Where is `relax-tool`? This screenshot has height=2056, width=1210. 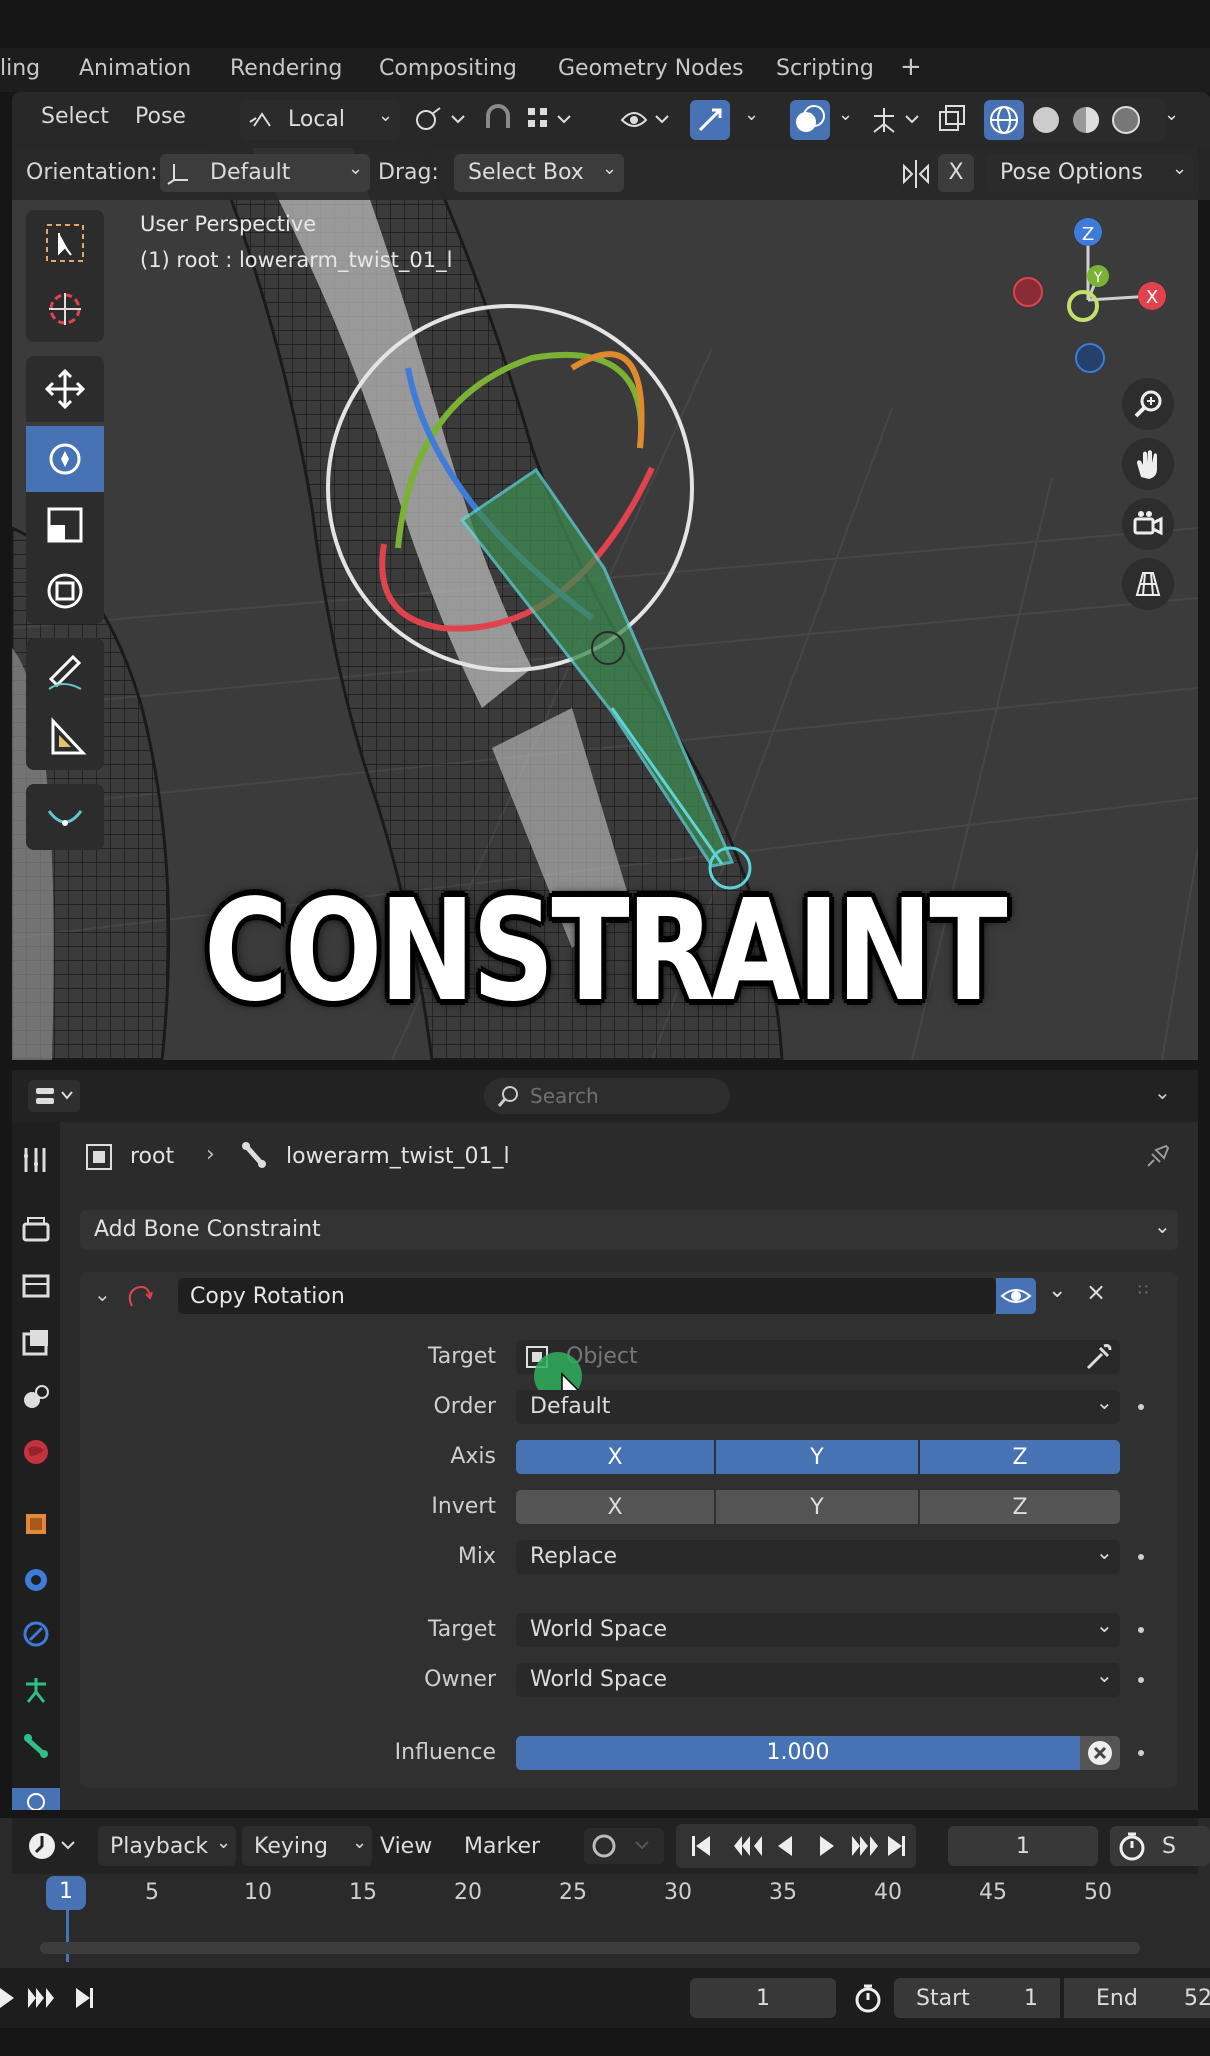 relax-tool is located at coordinates (65, 817).